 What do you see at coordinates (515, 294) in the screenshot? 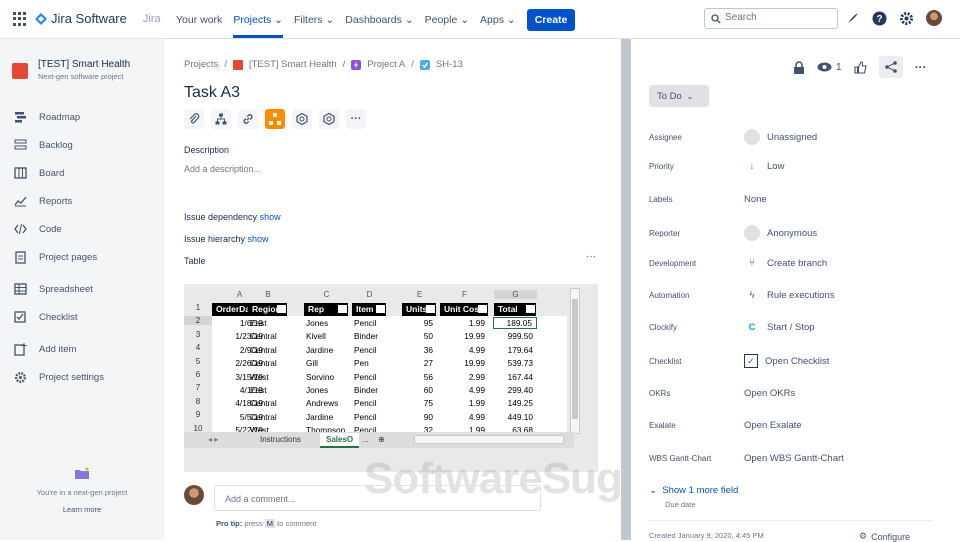
I see `column-header: G` at bounding box center [515, 294].